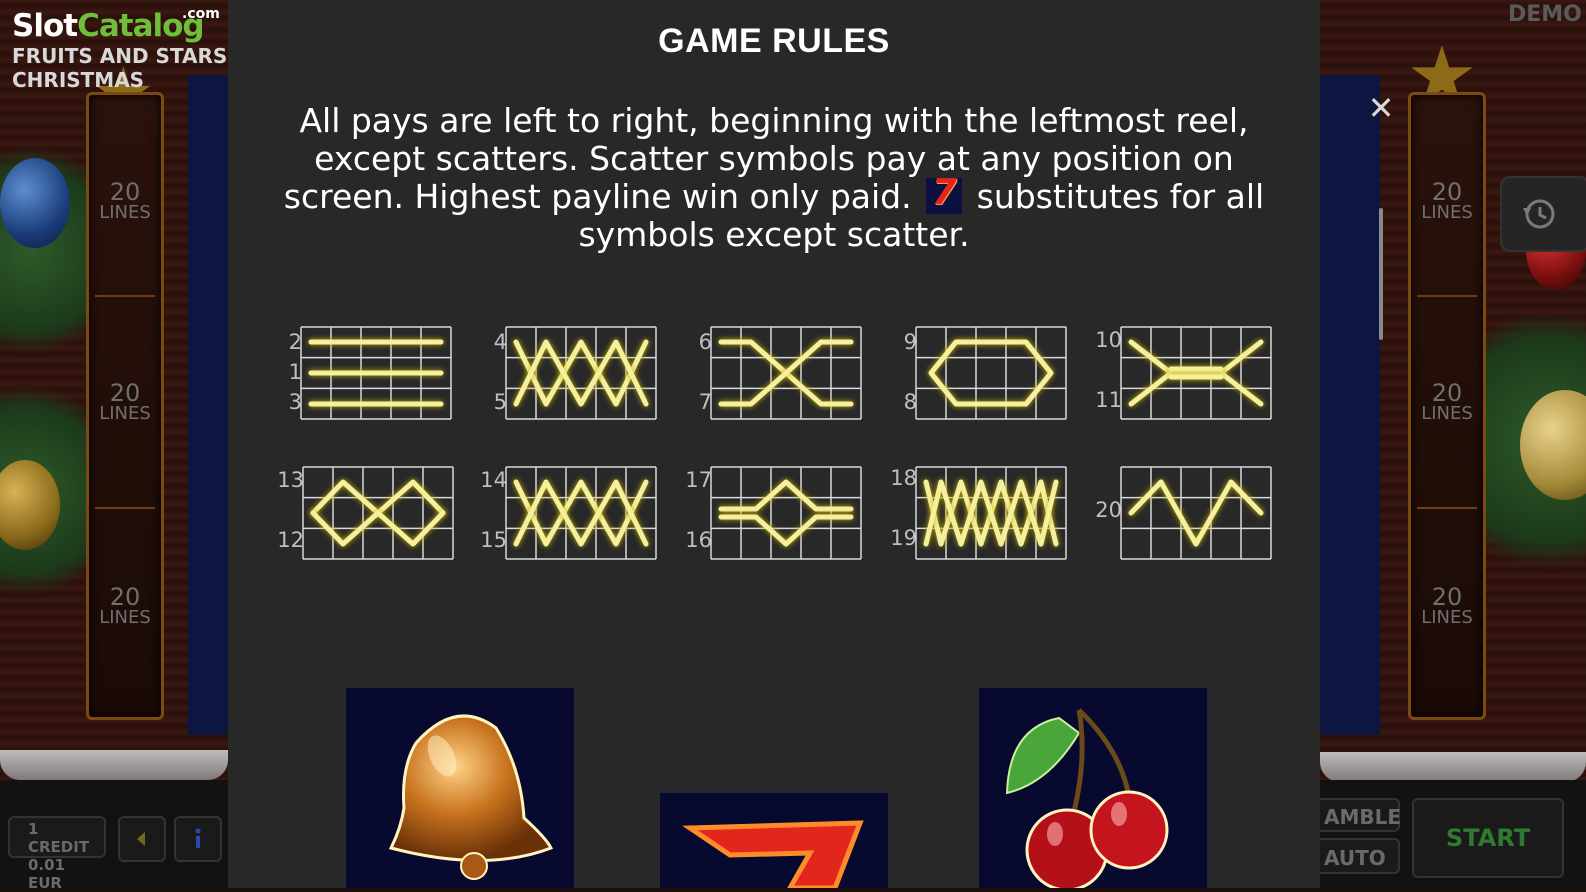 Image resolution: width=1586 pixels, height=892 pixels. I want to click on history-button, so click(1543, 214).